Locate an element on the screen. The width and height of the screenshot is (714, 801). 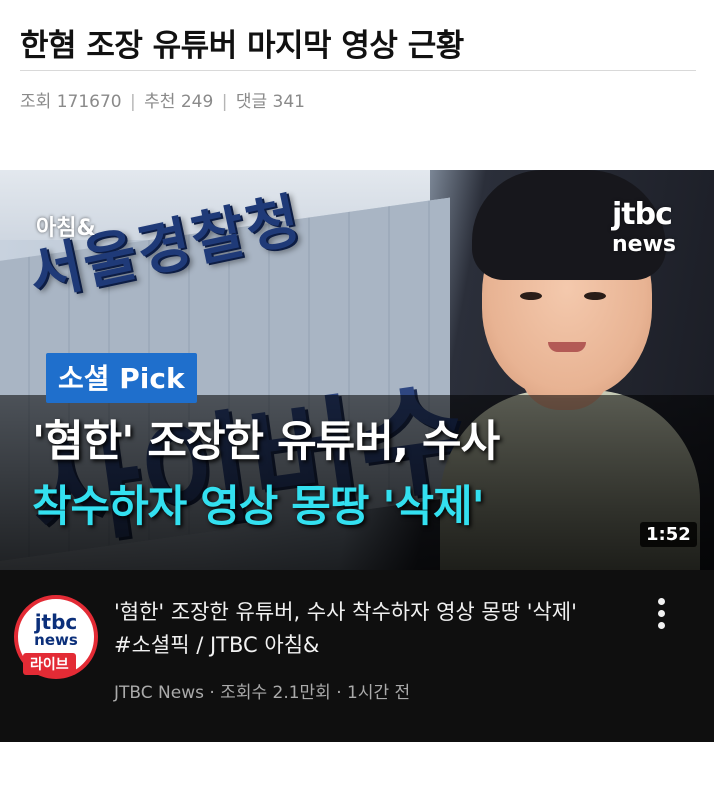
title-divider is located at coordinates (358, 70).